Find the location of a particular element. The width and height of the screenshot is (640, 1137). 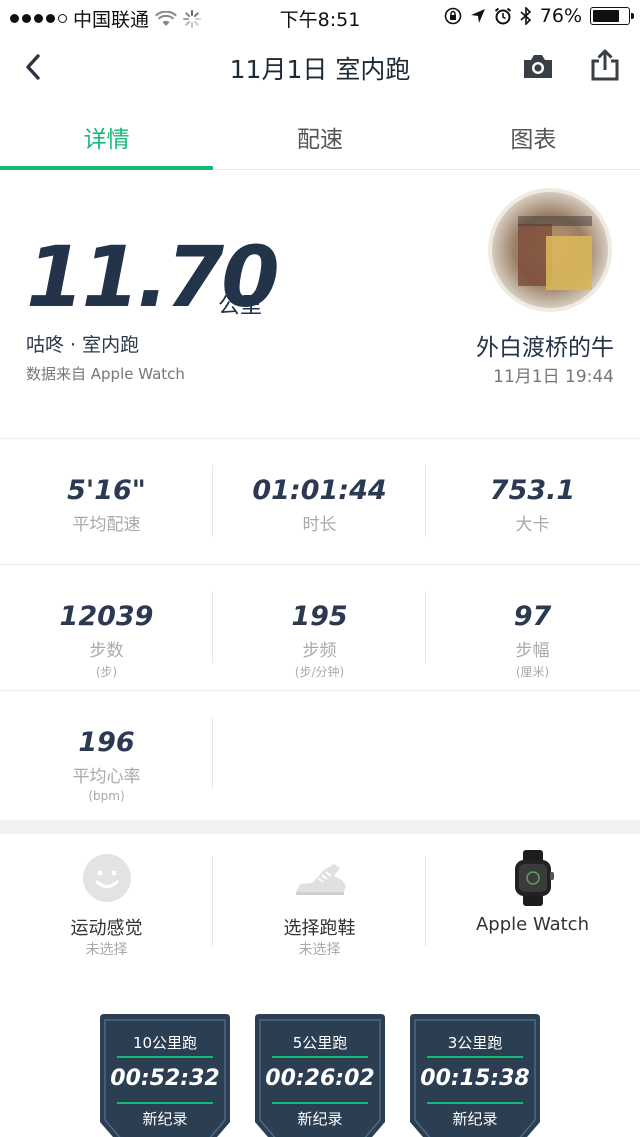

section-divider is located at coordinates (320, 827).